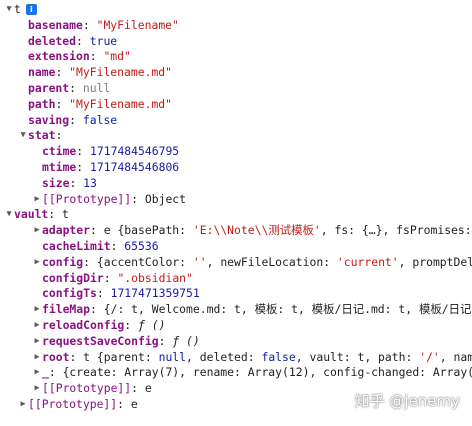  What do you see at coordinates (236, 152) in the screenshot?
I see `property-row-ctime: ctime: 1717484546795` at bounding box center [236, 152].